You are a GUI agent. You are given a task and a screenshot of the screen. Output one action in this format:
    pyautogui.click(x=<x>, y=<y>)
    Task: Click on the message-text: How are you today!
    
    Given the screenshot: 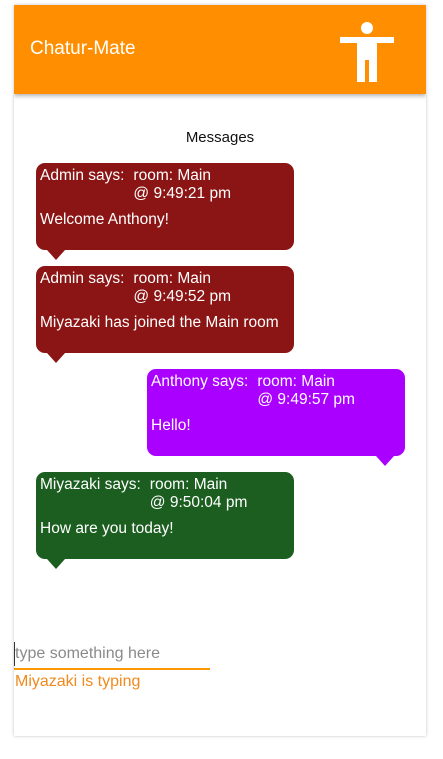 What is the action you would take?
    pyautogui.click(x=107, y=528)
    